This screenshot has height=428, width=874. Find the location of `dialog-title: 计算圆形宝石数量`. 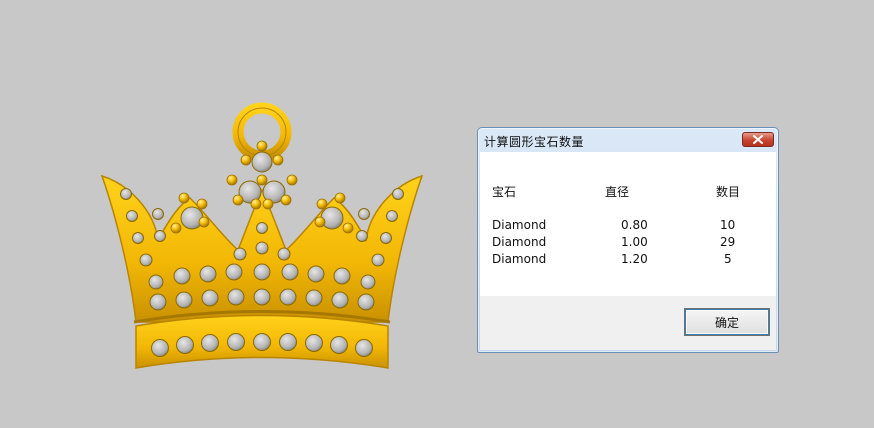

dialog-title: 计算圆形宝石数量 is located at coordinates (534, 142).